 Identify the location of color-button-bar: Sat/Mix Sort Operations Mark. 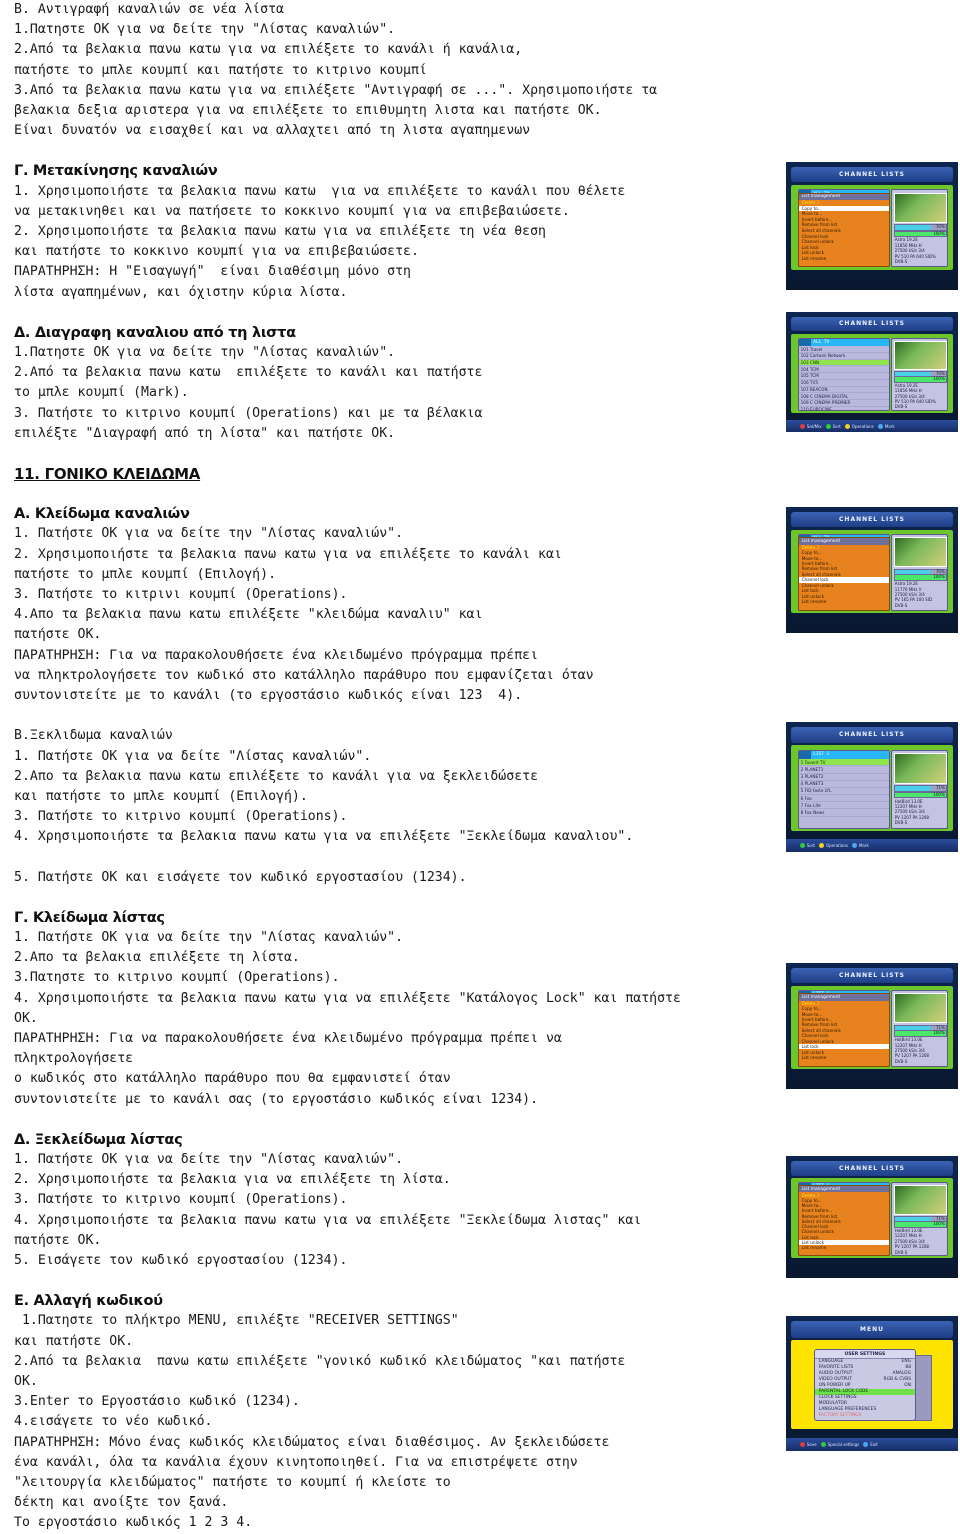
(872, 426).